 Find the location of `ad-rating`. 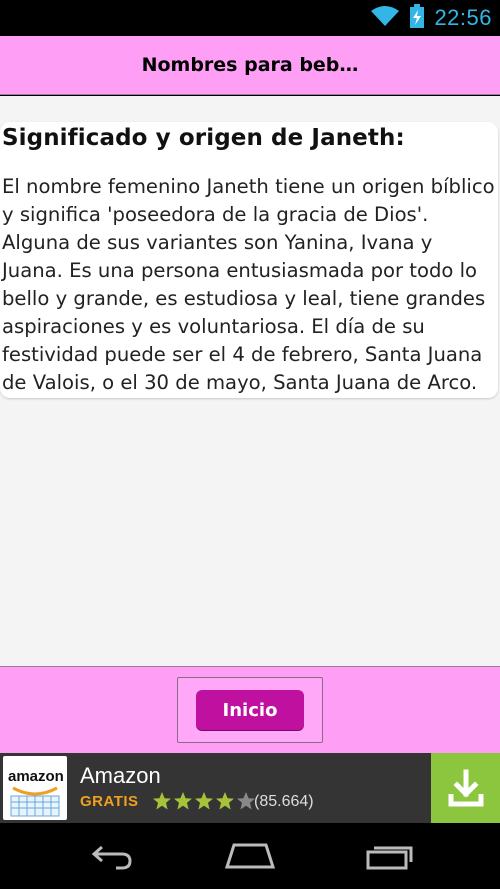

ad-rating is located at coordinates (204, 801).